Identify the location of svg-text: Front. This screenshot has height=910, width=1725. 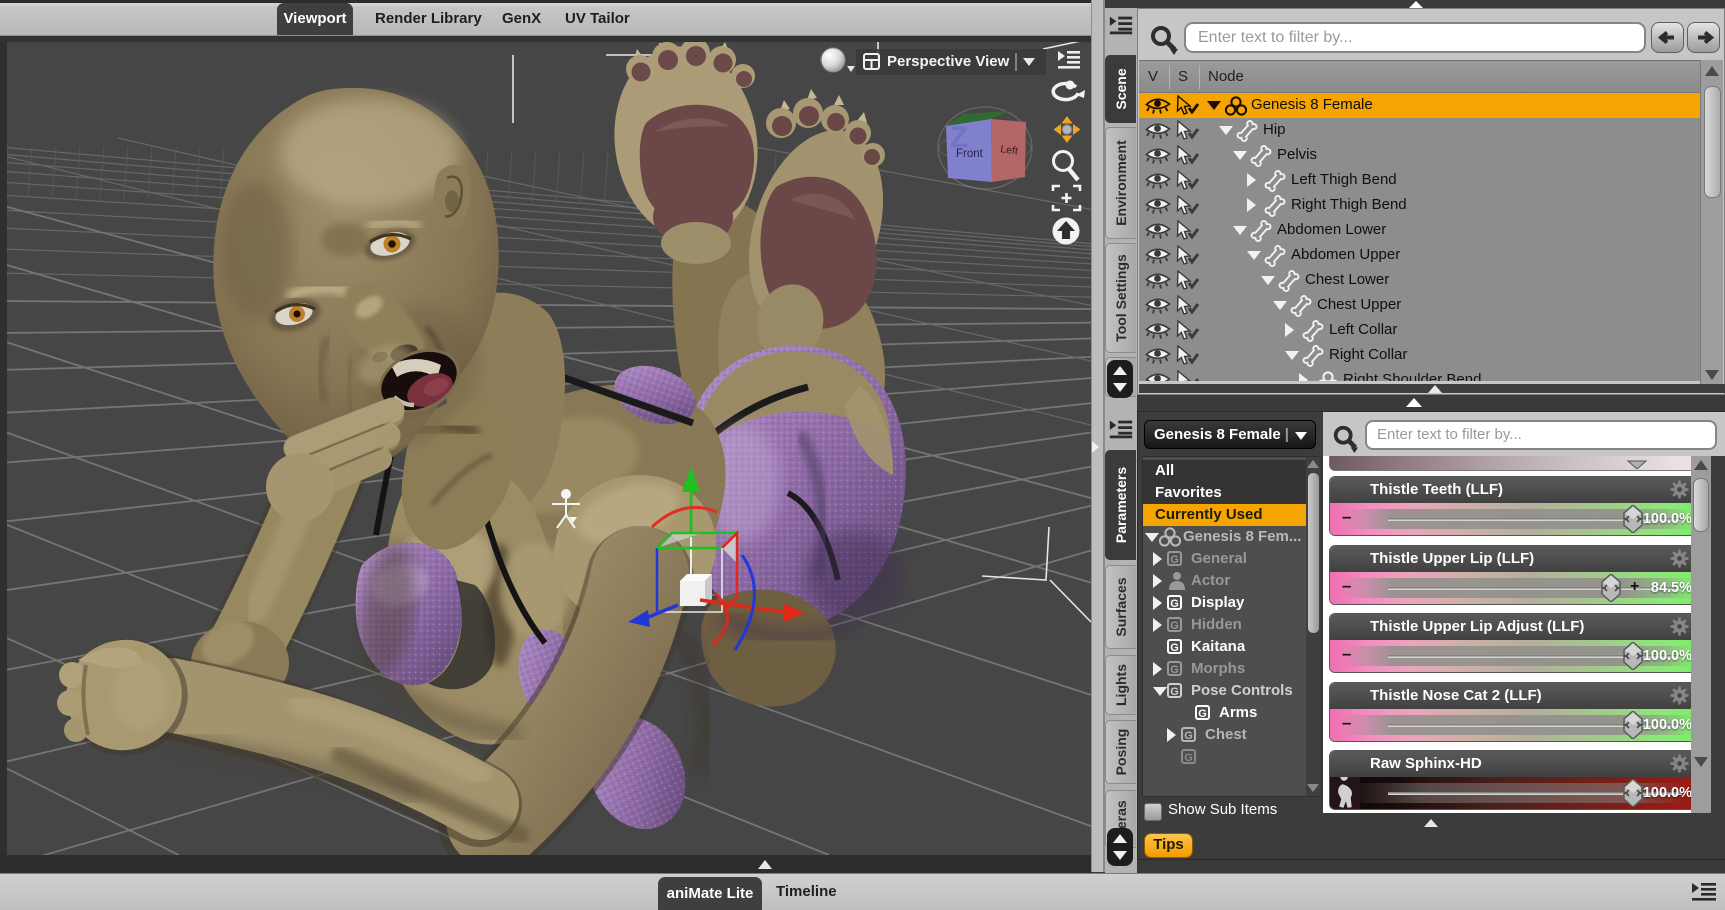
(970, 154).